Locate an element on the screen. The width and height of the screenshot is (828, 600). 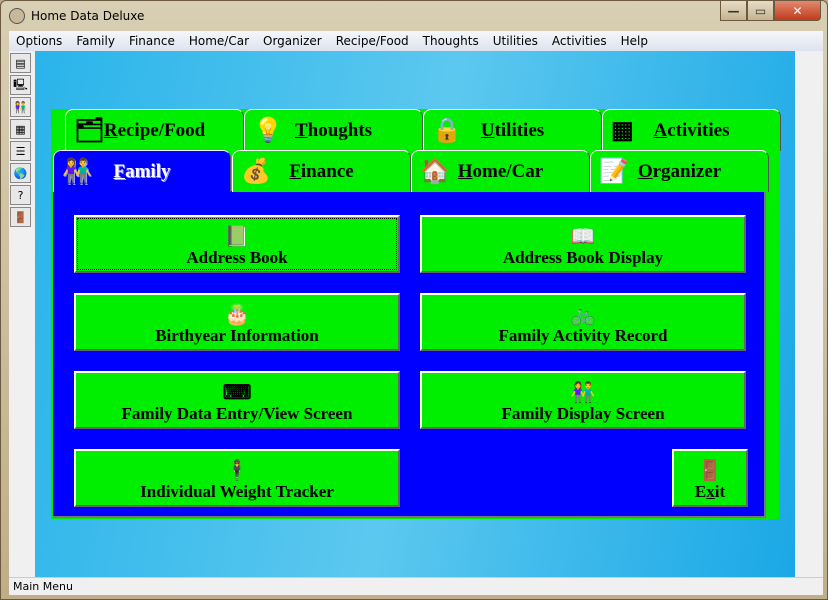
exit-button: 🚪 Exit is located at coordinates (710, 478).